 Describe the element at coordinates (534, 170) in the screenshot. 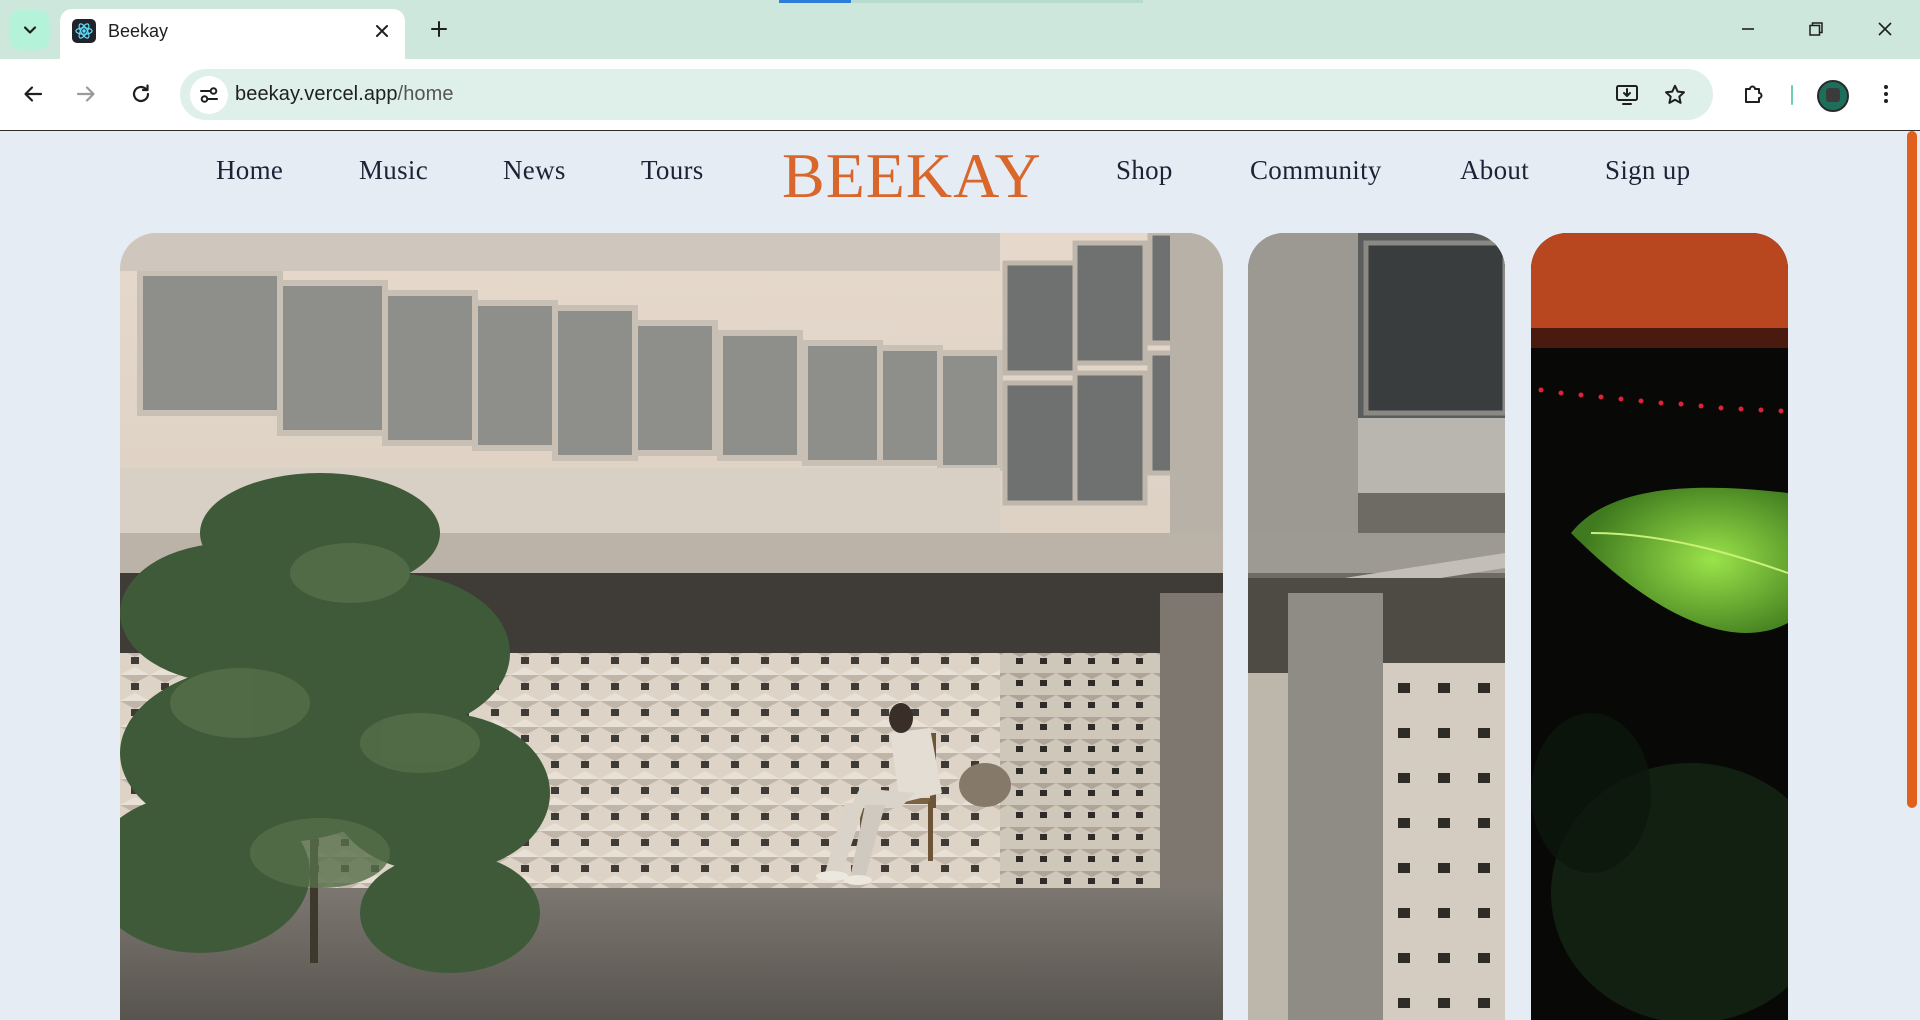

I see `nav-link-news: News` at that location.